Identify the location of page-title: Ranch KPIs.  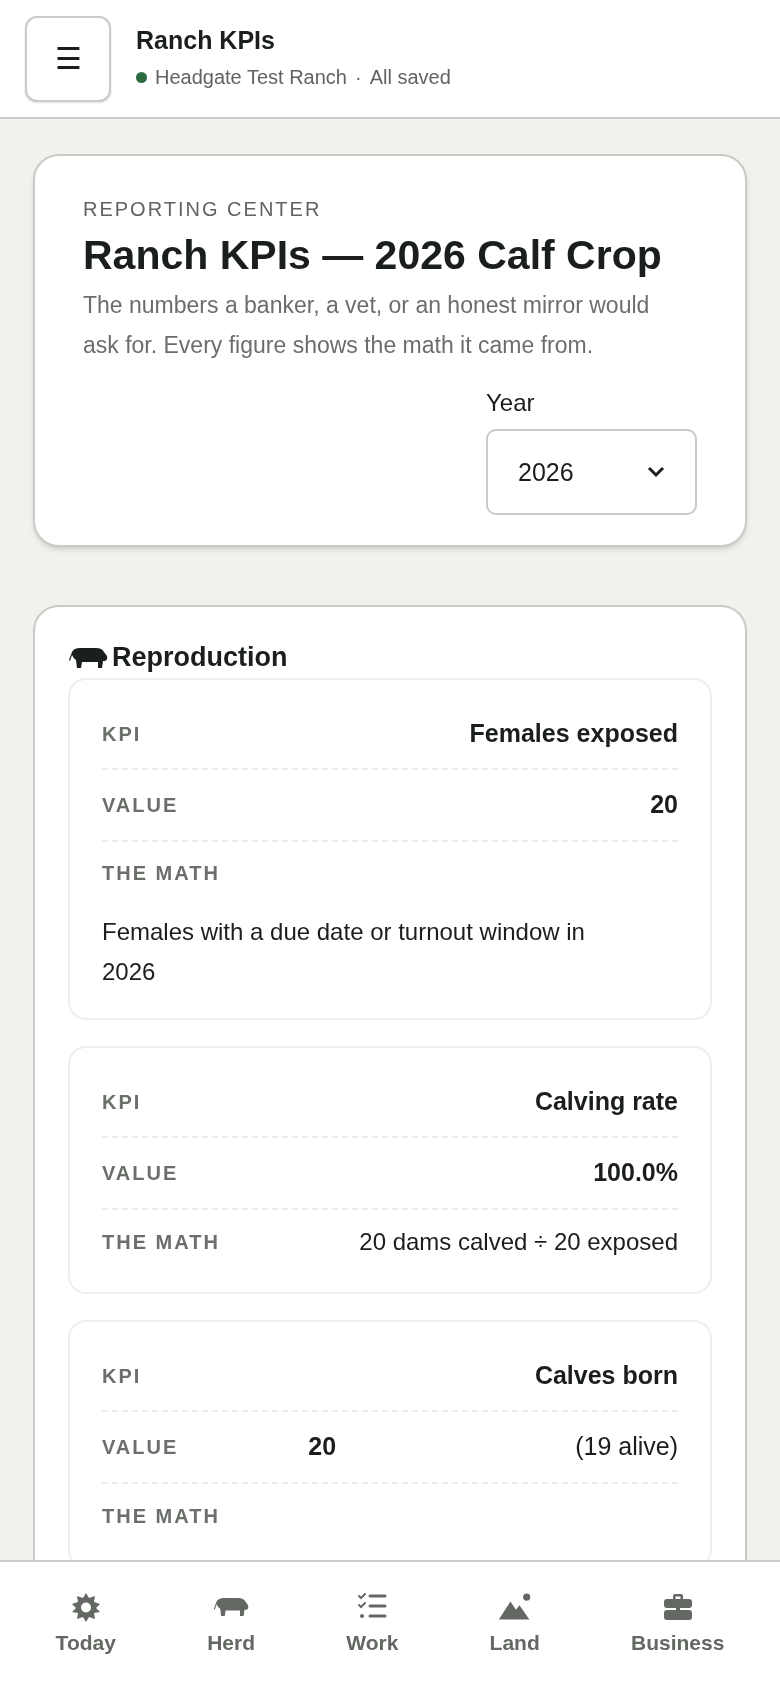
(206, 40).